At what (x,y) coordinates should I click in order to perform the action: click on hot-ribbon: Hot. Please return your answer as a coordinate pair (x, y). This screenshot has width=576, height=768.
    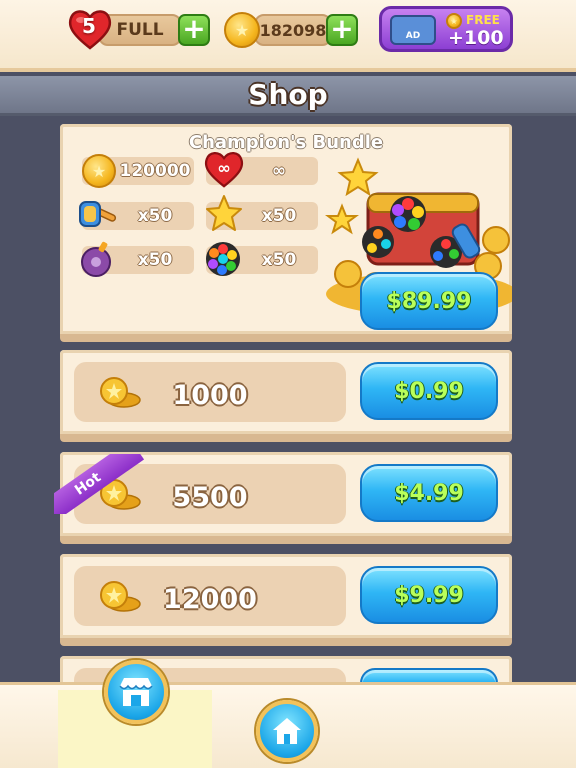
    Looking at the image, I should click on (99, 484).